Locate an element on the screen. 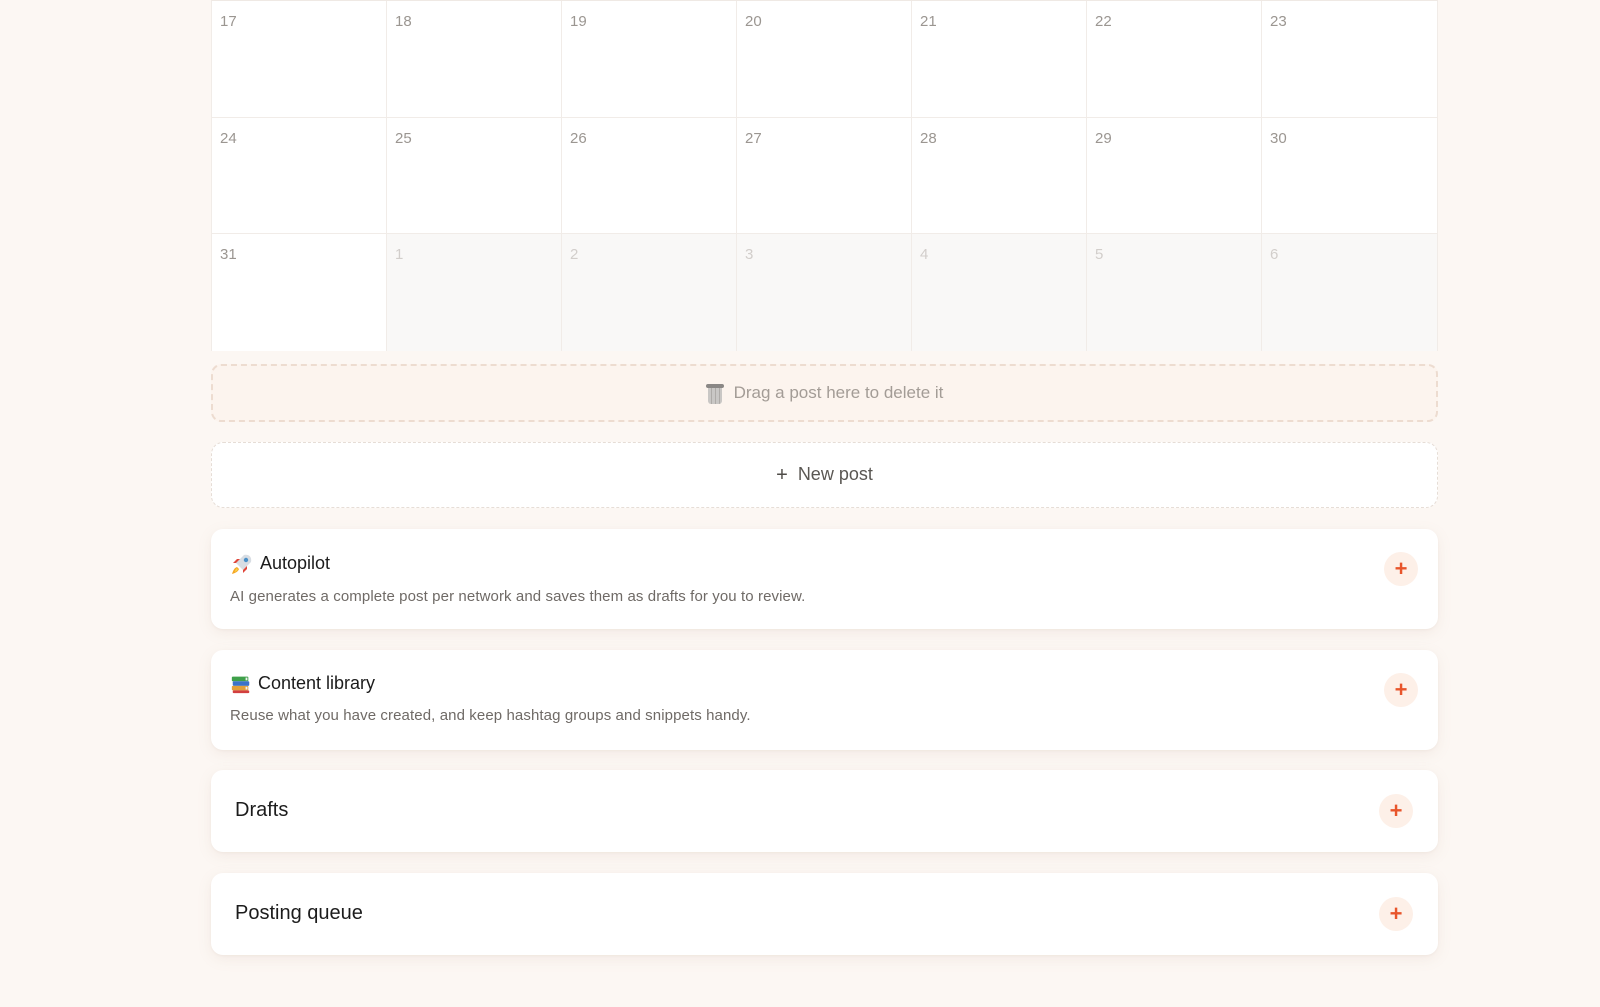 The height and width of the screenshot is (1007, 1600). calendar-day: 20 is located at coordinates (824, 59).